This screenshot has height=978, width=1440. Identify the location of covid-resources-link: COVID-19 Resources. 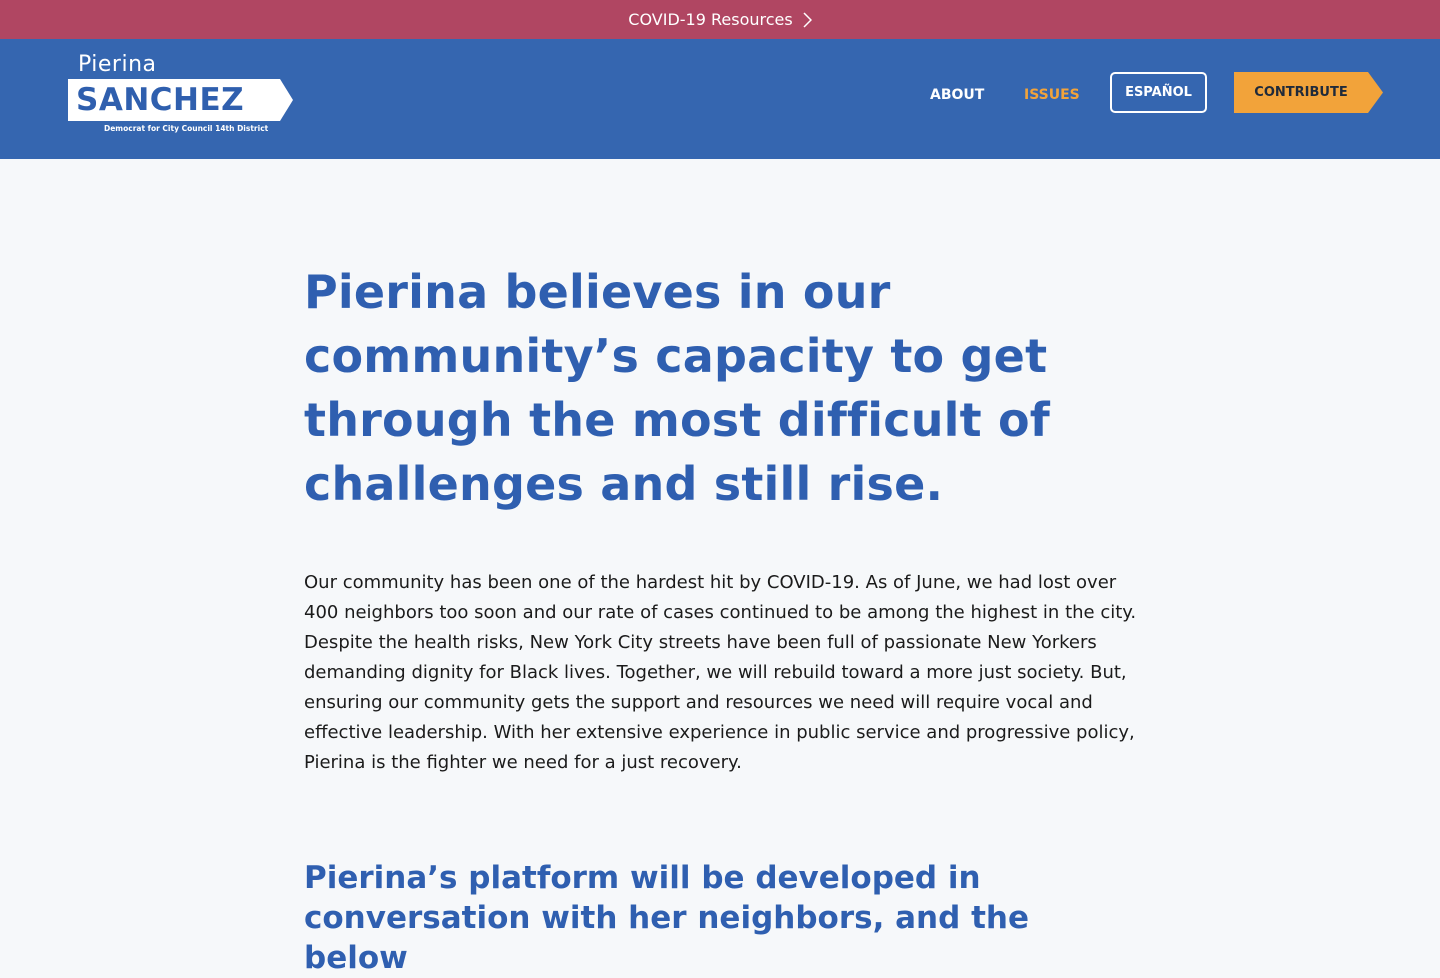
(710, 19).